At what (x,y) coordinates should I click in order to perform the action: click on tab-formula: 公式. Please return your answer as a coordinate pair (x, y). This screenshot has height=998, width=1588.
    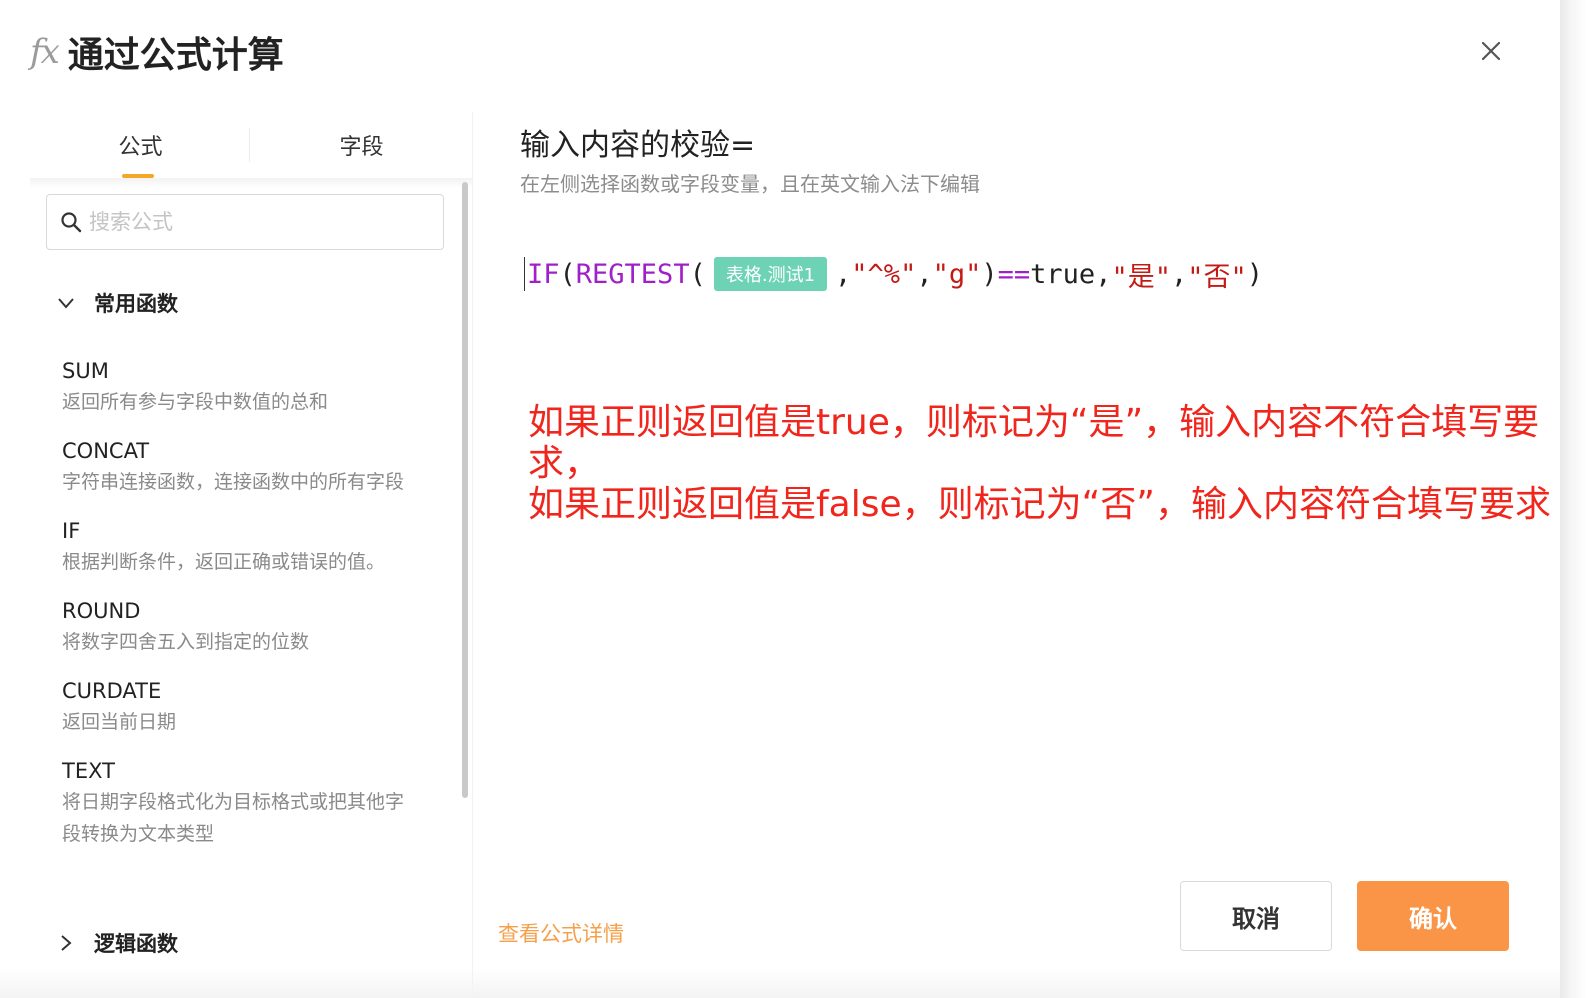
    Looking at the image, I should click on (140, 145).